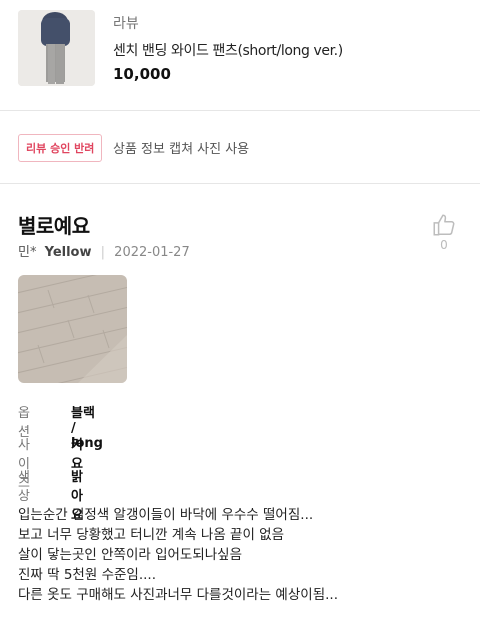 The width and height of the screenshot is (480, 623). I want to click on product-brand: 라뷰, so click(126, 24).